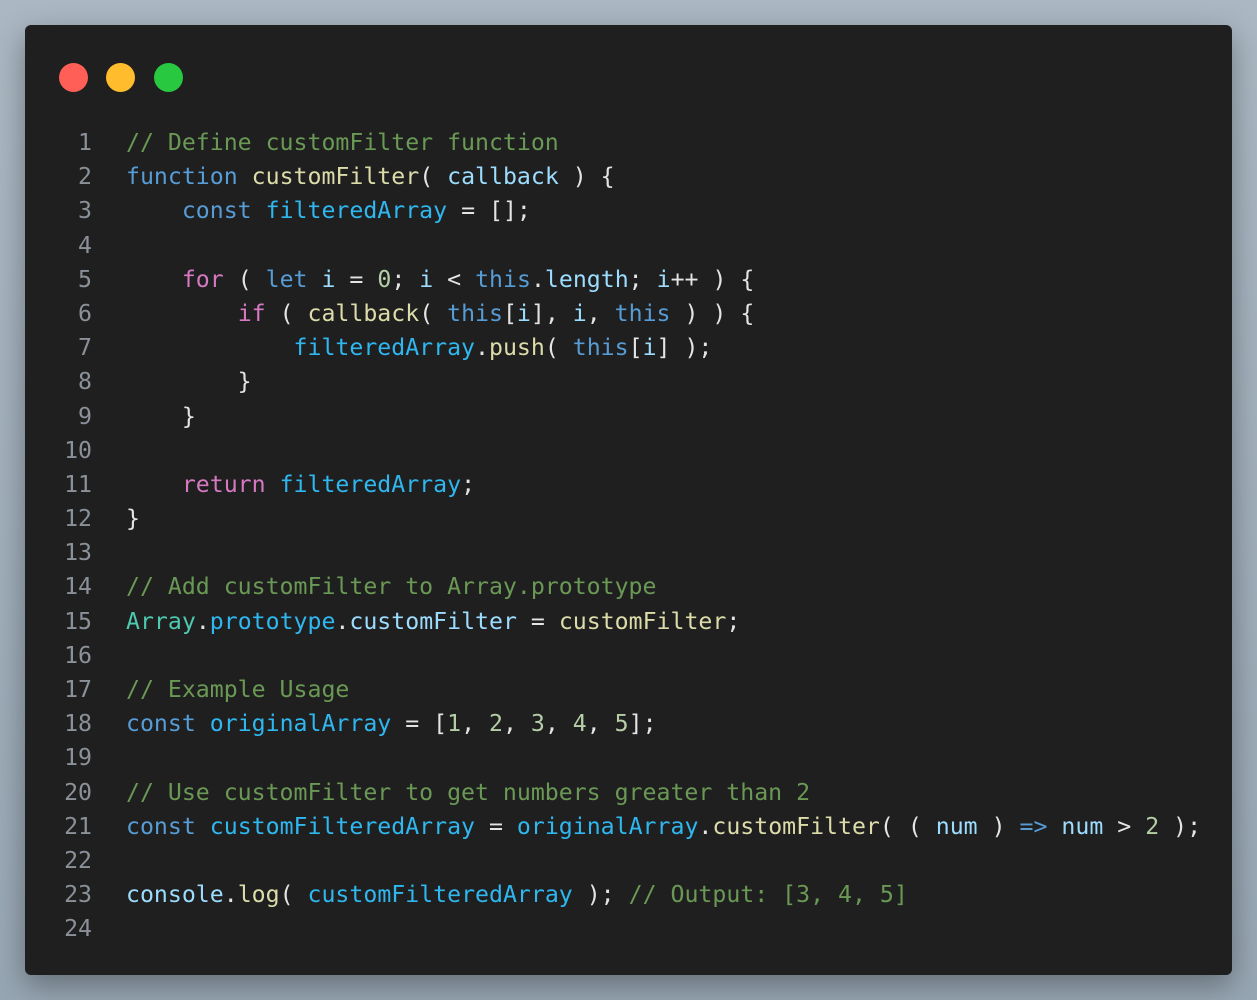 This screenshot has height=1000, width=1257. What do you see at coordinates (78, 826) in the screenshot?
I see `line-number: 21` at bounding box center [78, 826].